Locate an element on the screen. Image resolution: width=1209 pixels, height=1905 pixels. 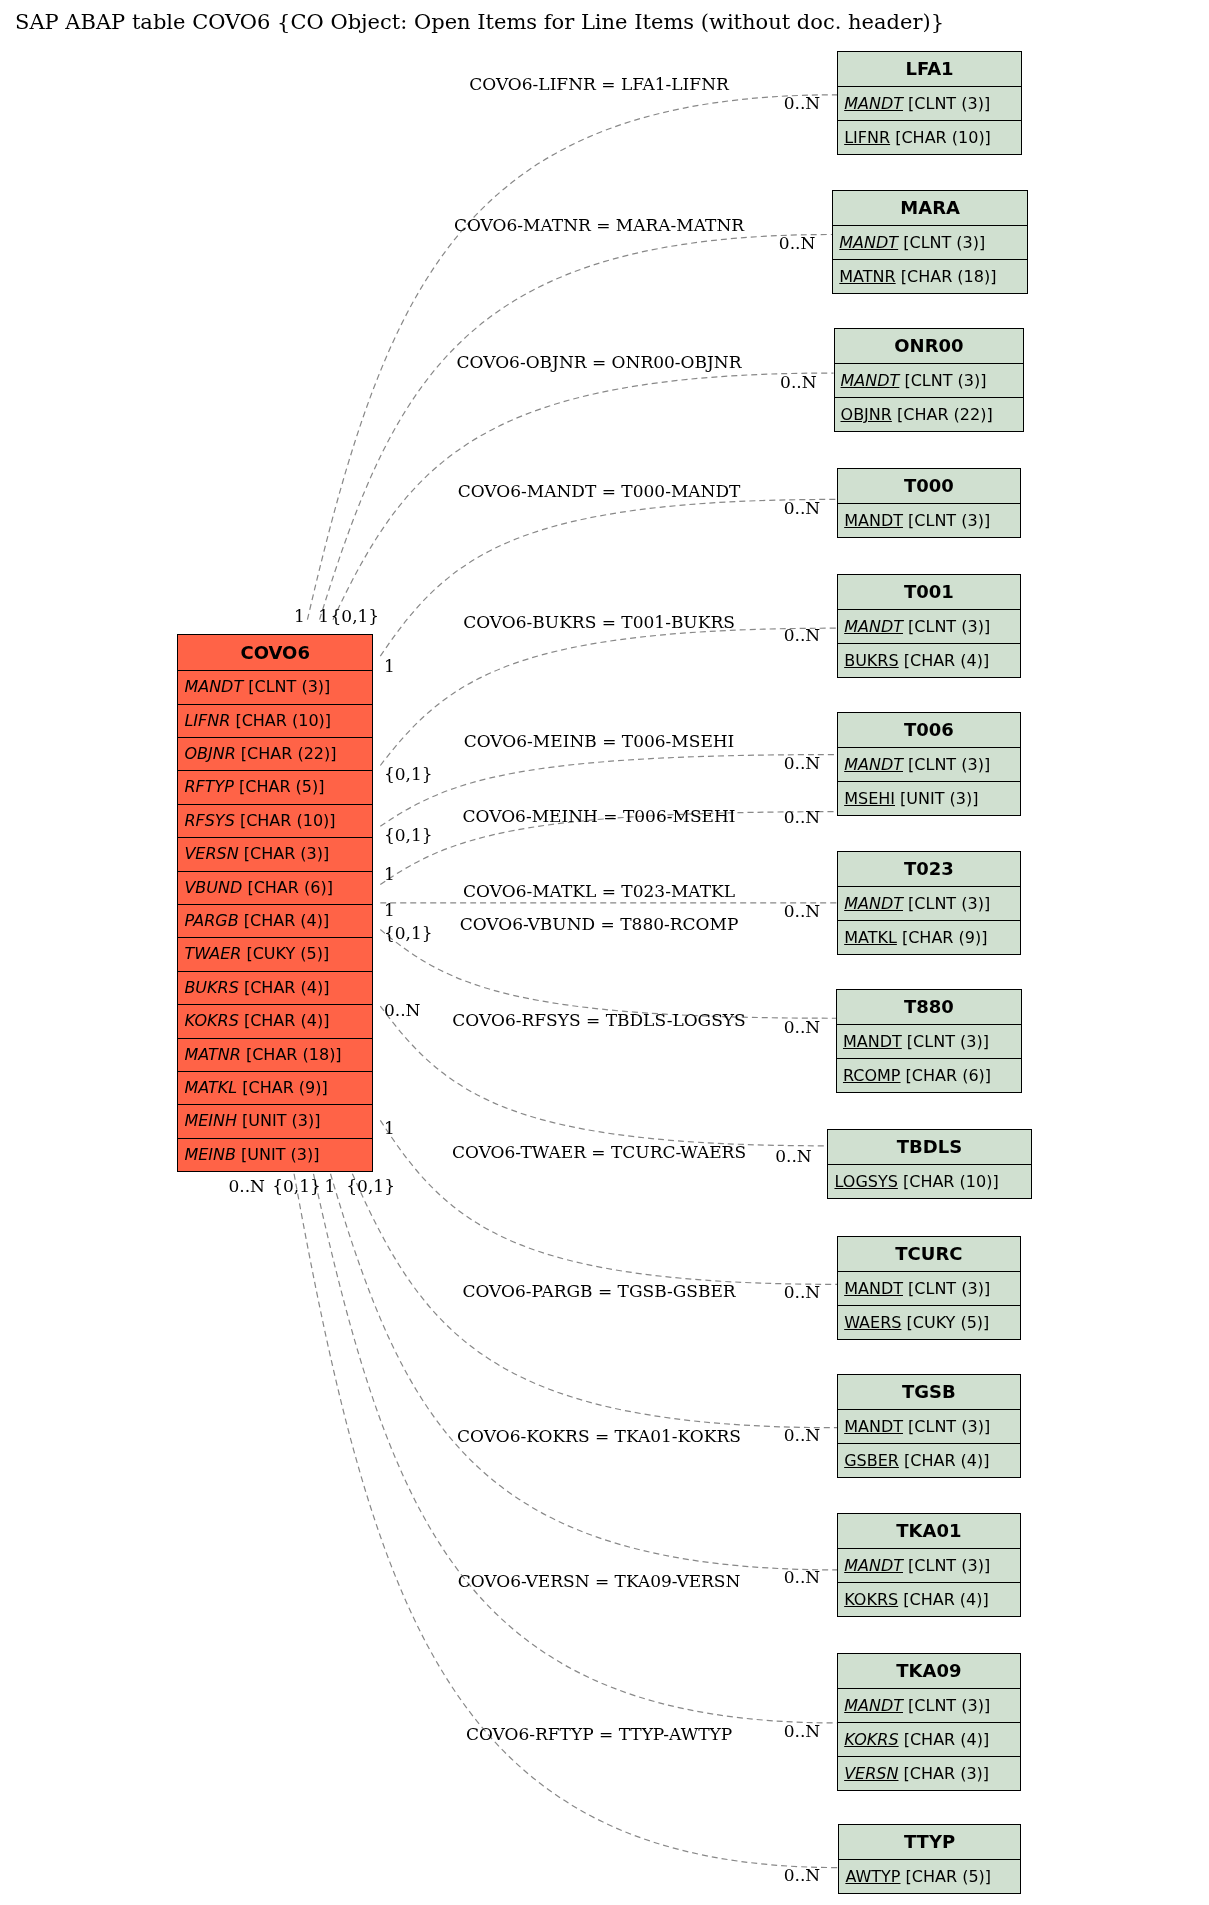
relation-label: COVO6-LIFNR = LFA1-LIFNR is located at coordinates (599, 84).